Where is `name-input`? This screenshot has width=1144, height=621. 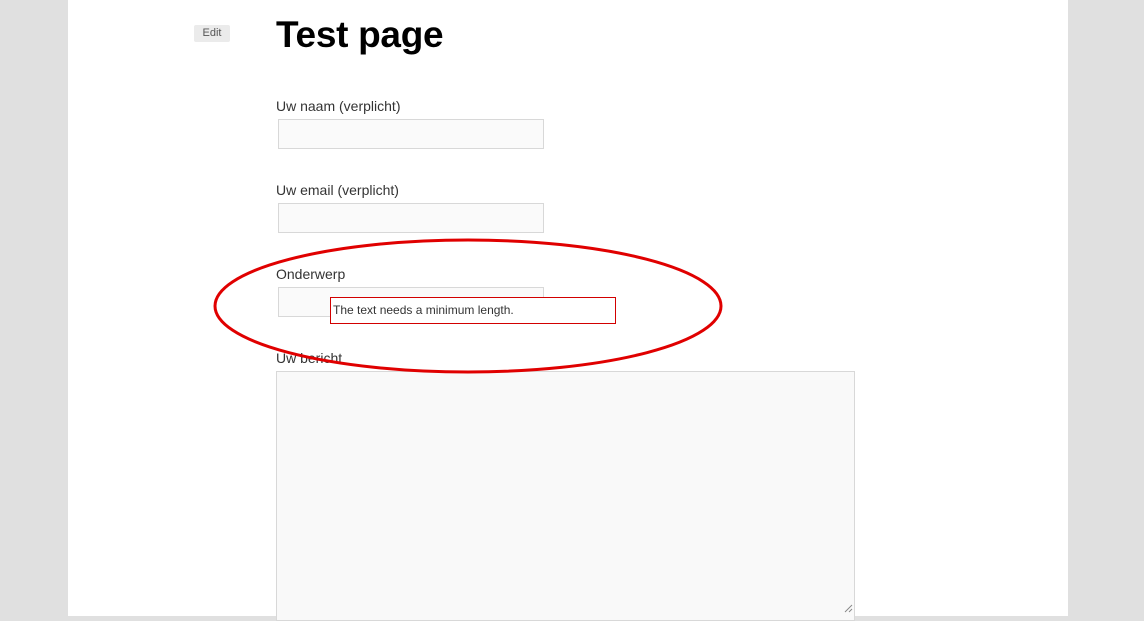
name-input is located at coordinates (411, 134).